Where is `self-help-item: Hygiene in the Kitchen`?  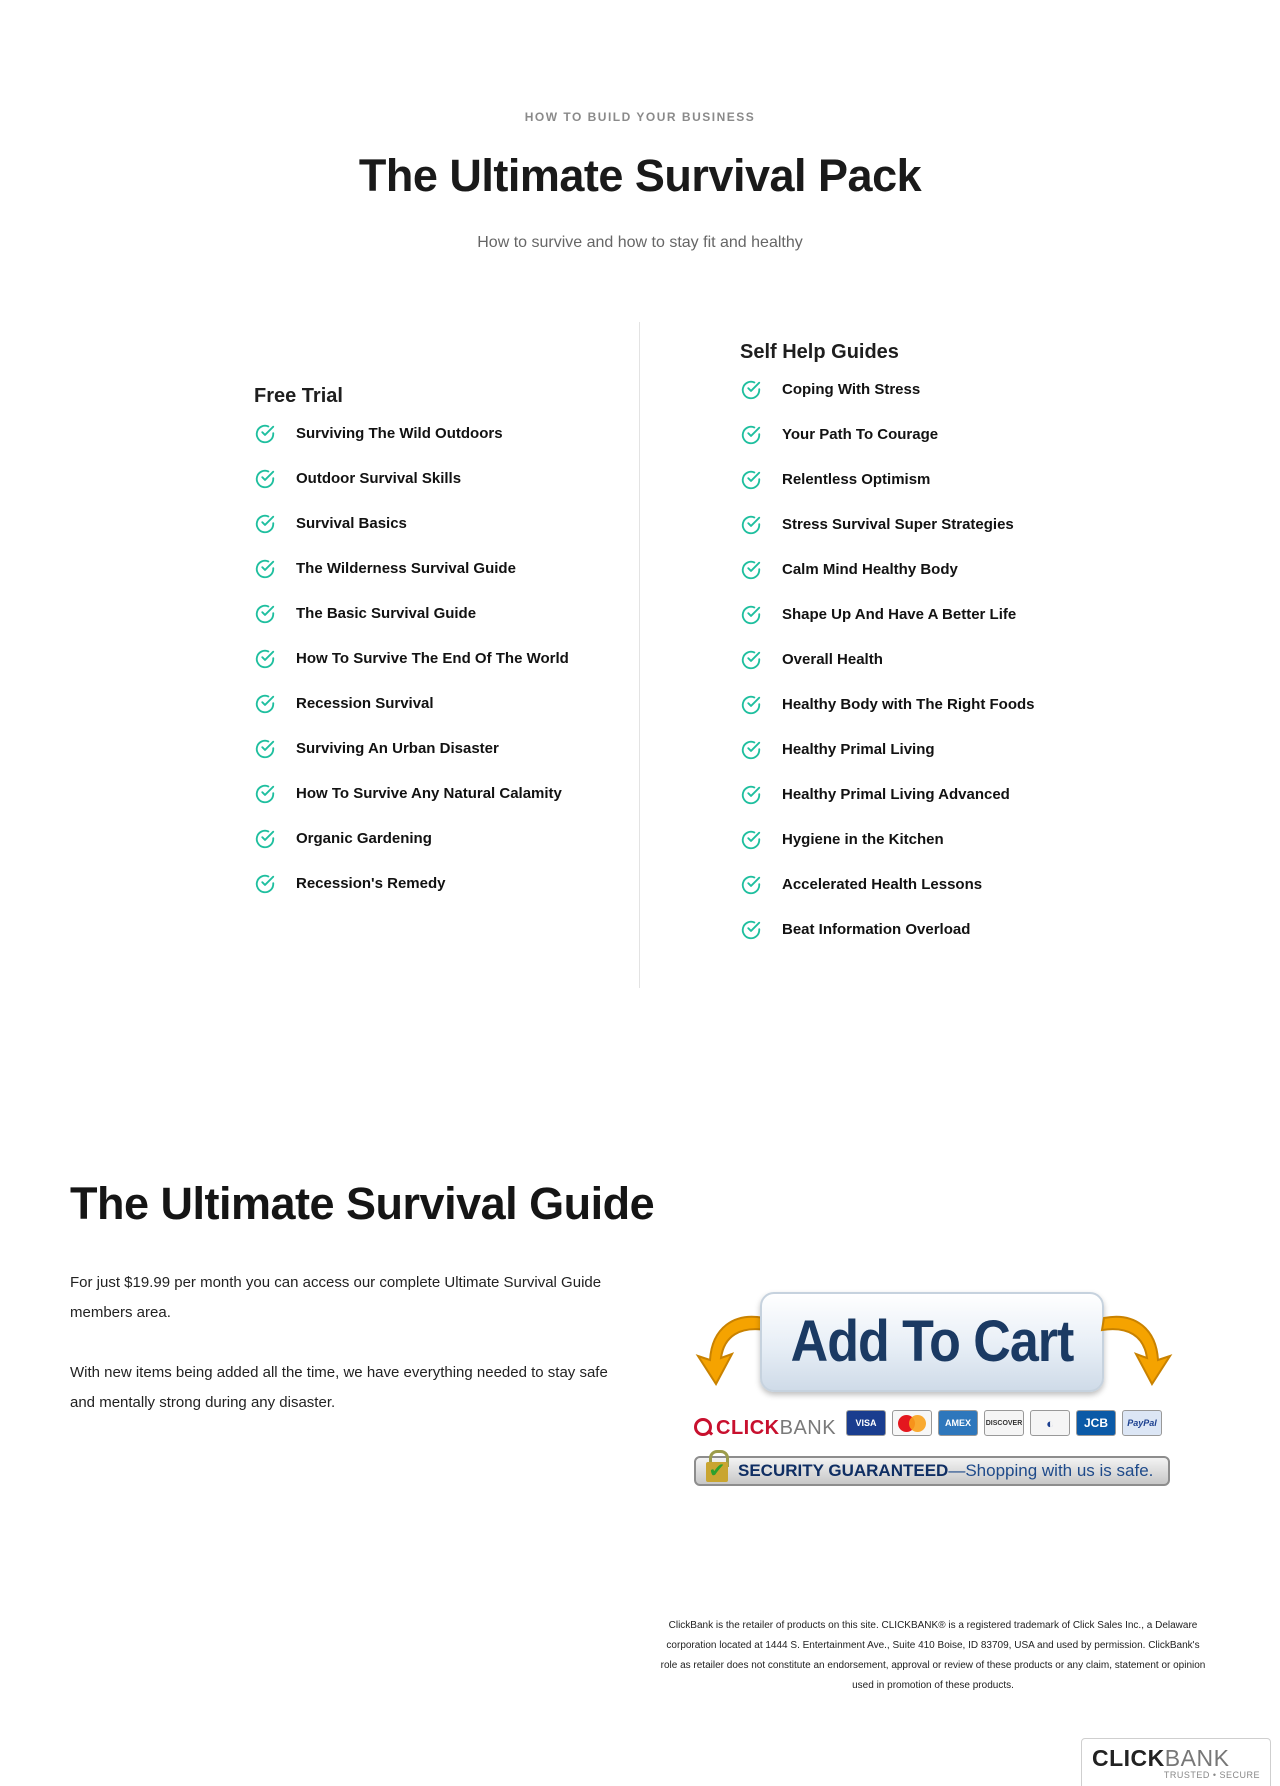 self-help-item: Hygiene in the Kitchen is located at coordinates (940, 852).